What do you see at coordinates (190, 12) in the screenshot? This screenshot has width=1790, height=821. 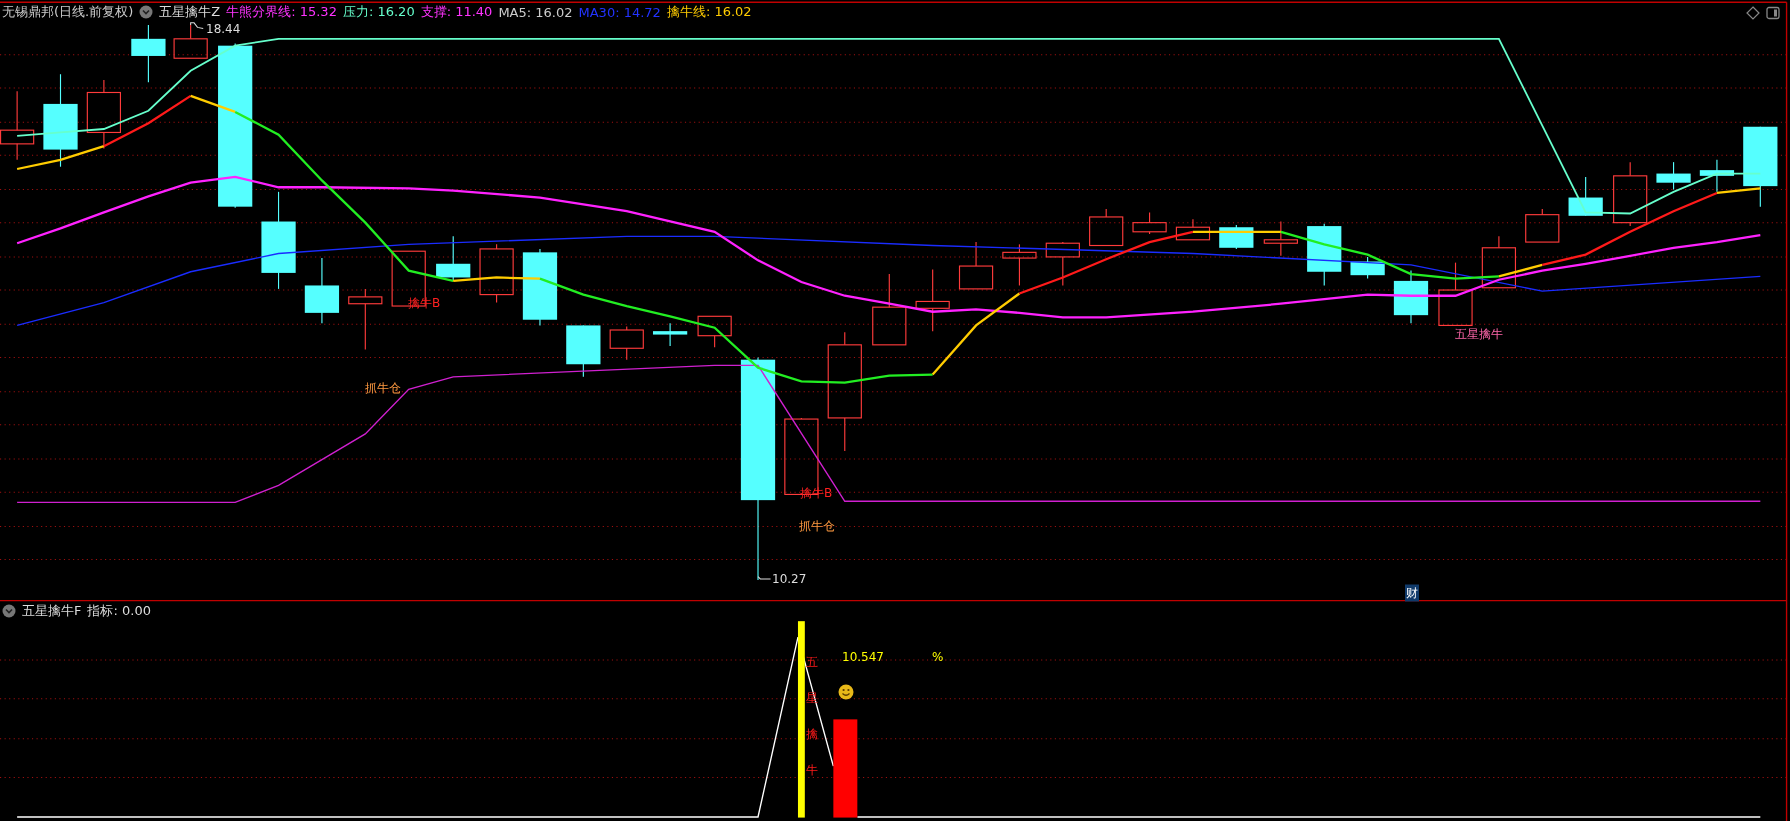 I see `indicator-name: 五星擒牛Z` at bounding box center [190, 12].